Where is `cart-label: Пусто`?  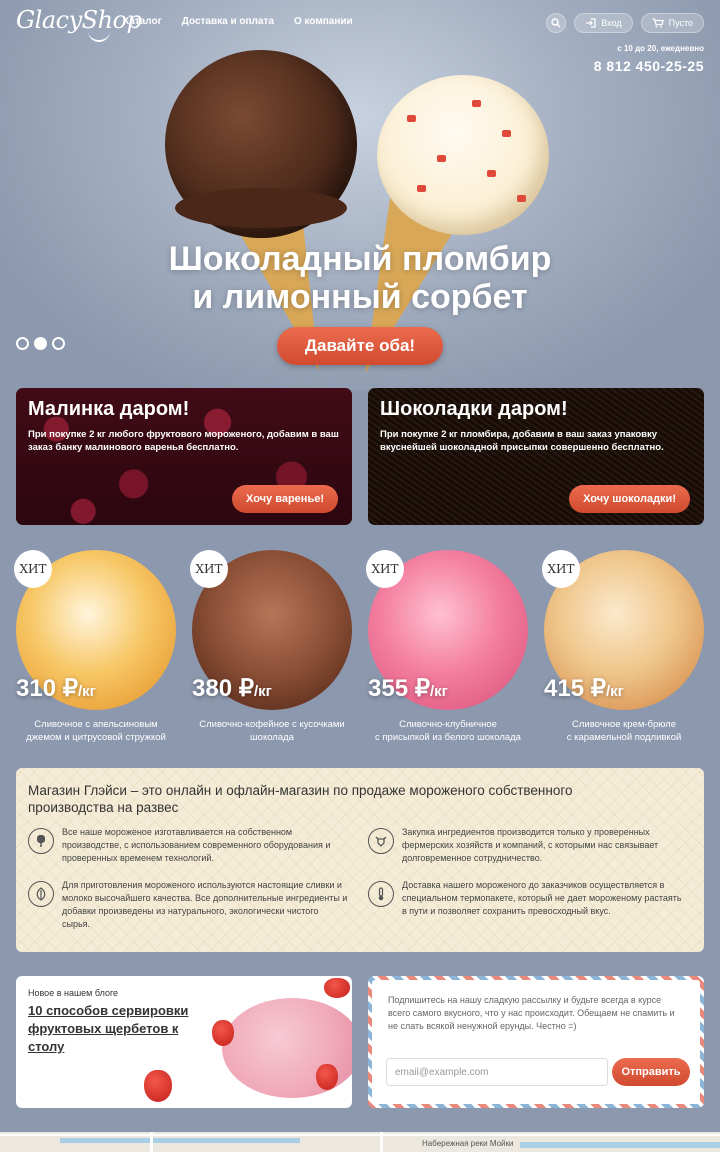 cart-label: Пусто is located at coordinates (680, 23).